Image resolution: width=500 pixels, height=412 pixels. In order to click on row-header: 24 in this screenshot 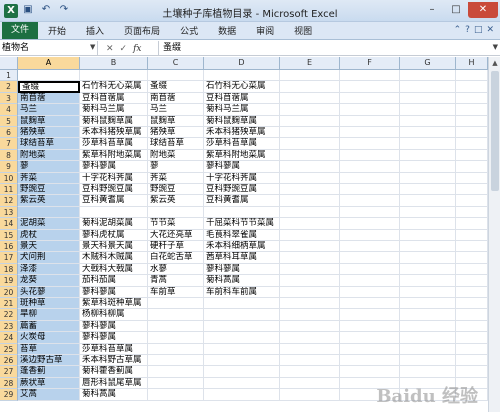, I will do `click(9, 338)`.